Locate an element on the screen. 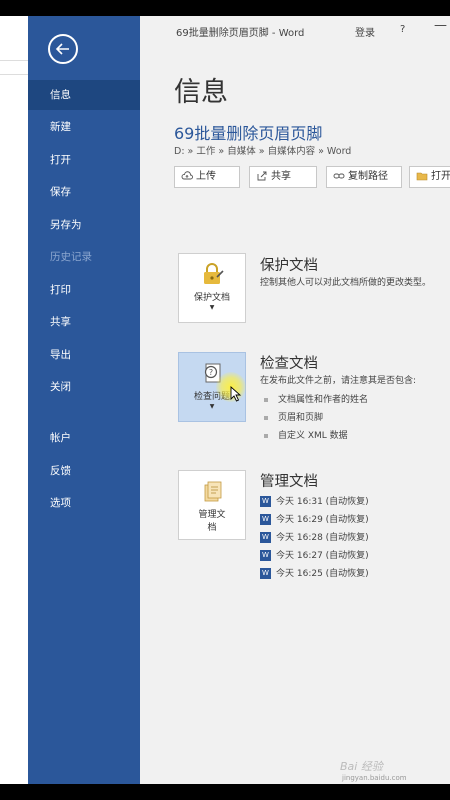 Image resolution: width=450 pixels, height=800 pixels. nav-history: 历史记录 is located at coordinates (84, 257).